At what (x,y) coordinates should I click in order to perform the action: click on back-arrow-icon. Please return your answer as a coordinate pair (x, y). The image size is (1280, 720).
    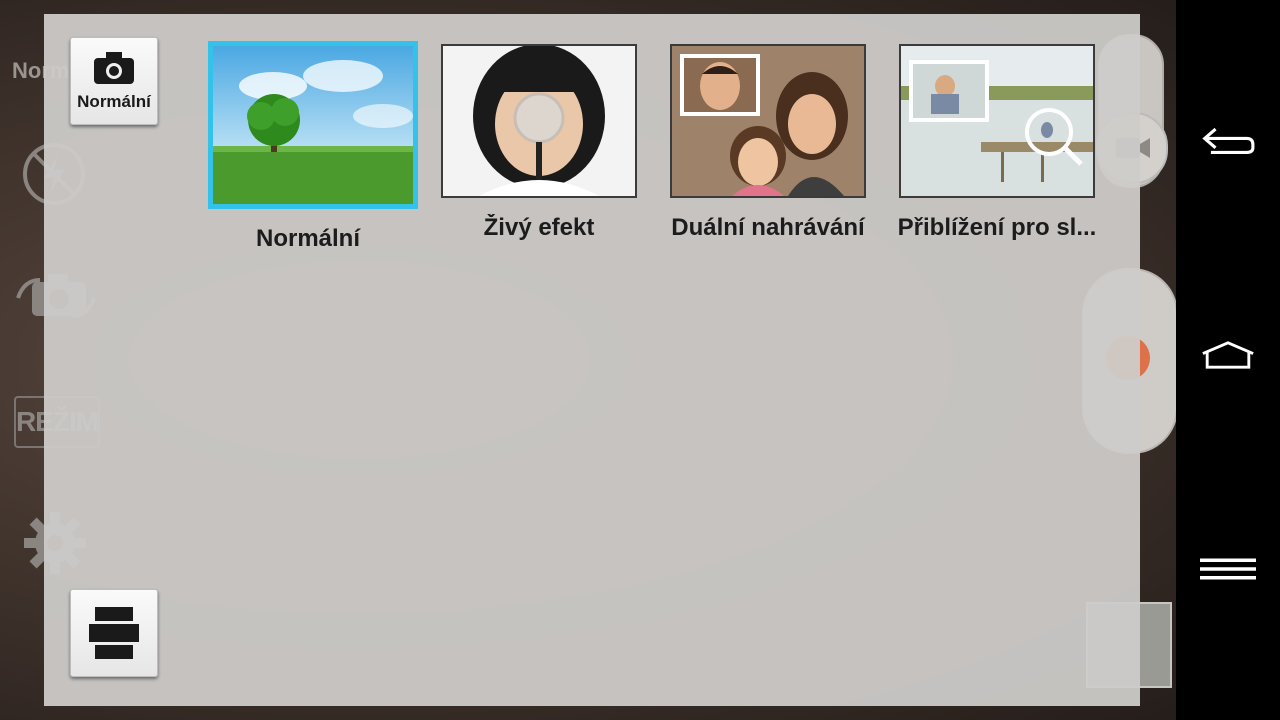
    Looking at the image, I should click on (1228, 140).